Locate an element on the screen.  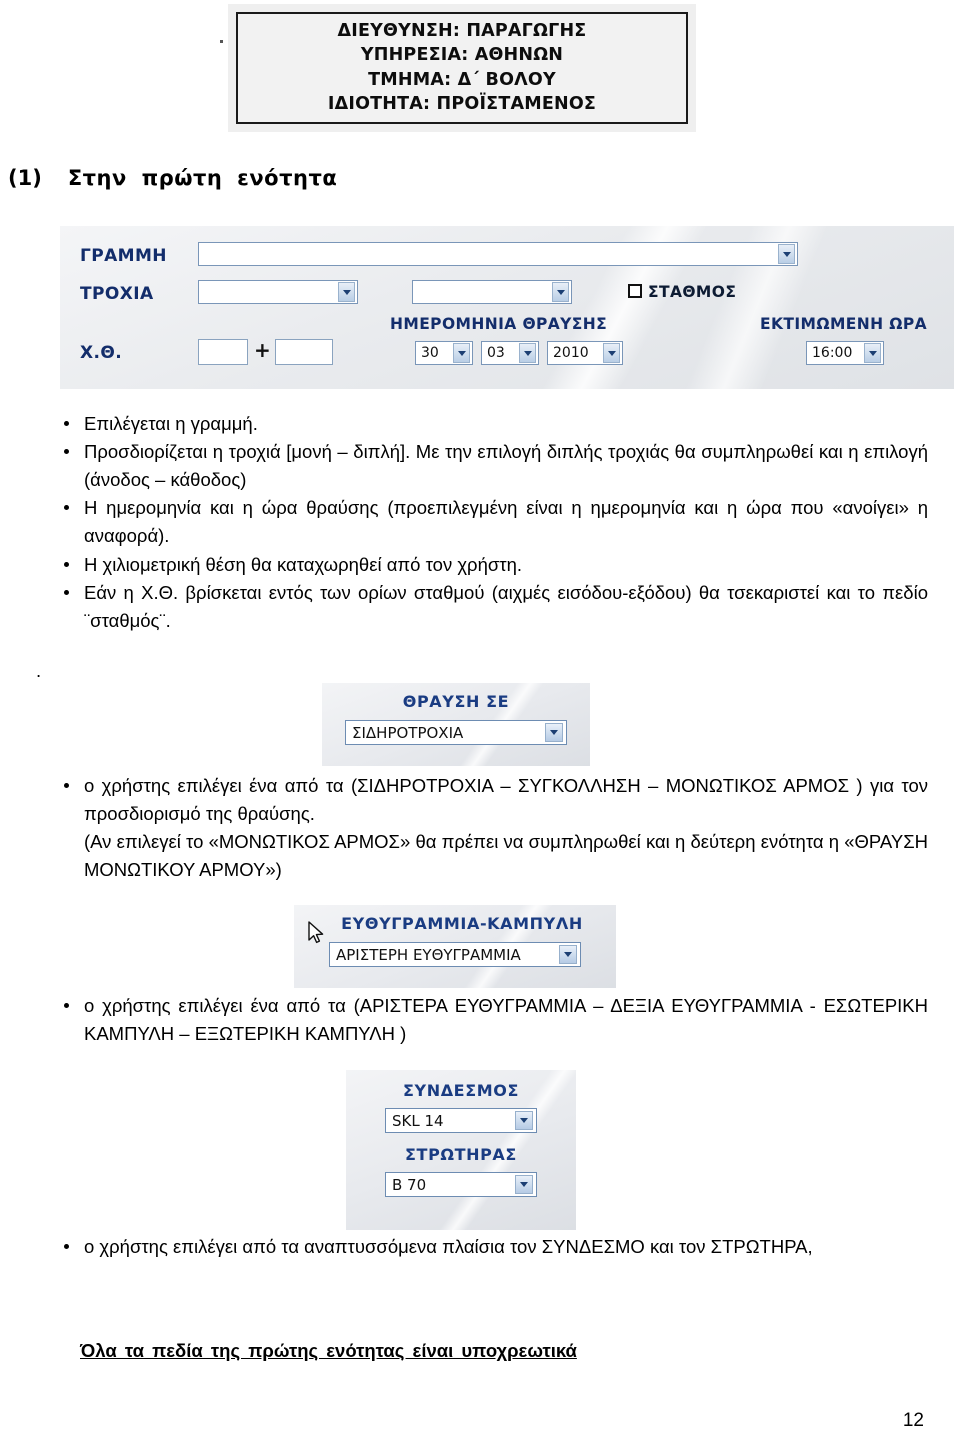
section-number: (1) is located at coordinates (25, 178).